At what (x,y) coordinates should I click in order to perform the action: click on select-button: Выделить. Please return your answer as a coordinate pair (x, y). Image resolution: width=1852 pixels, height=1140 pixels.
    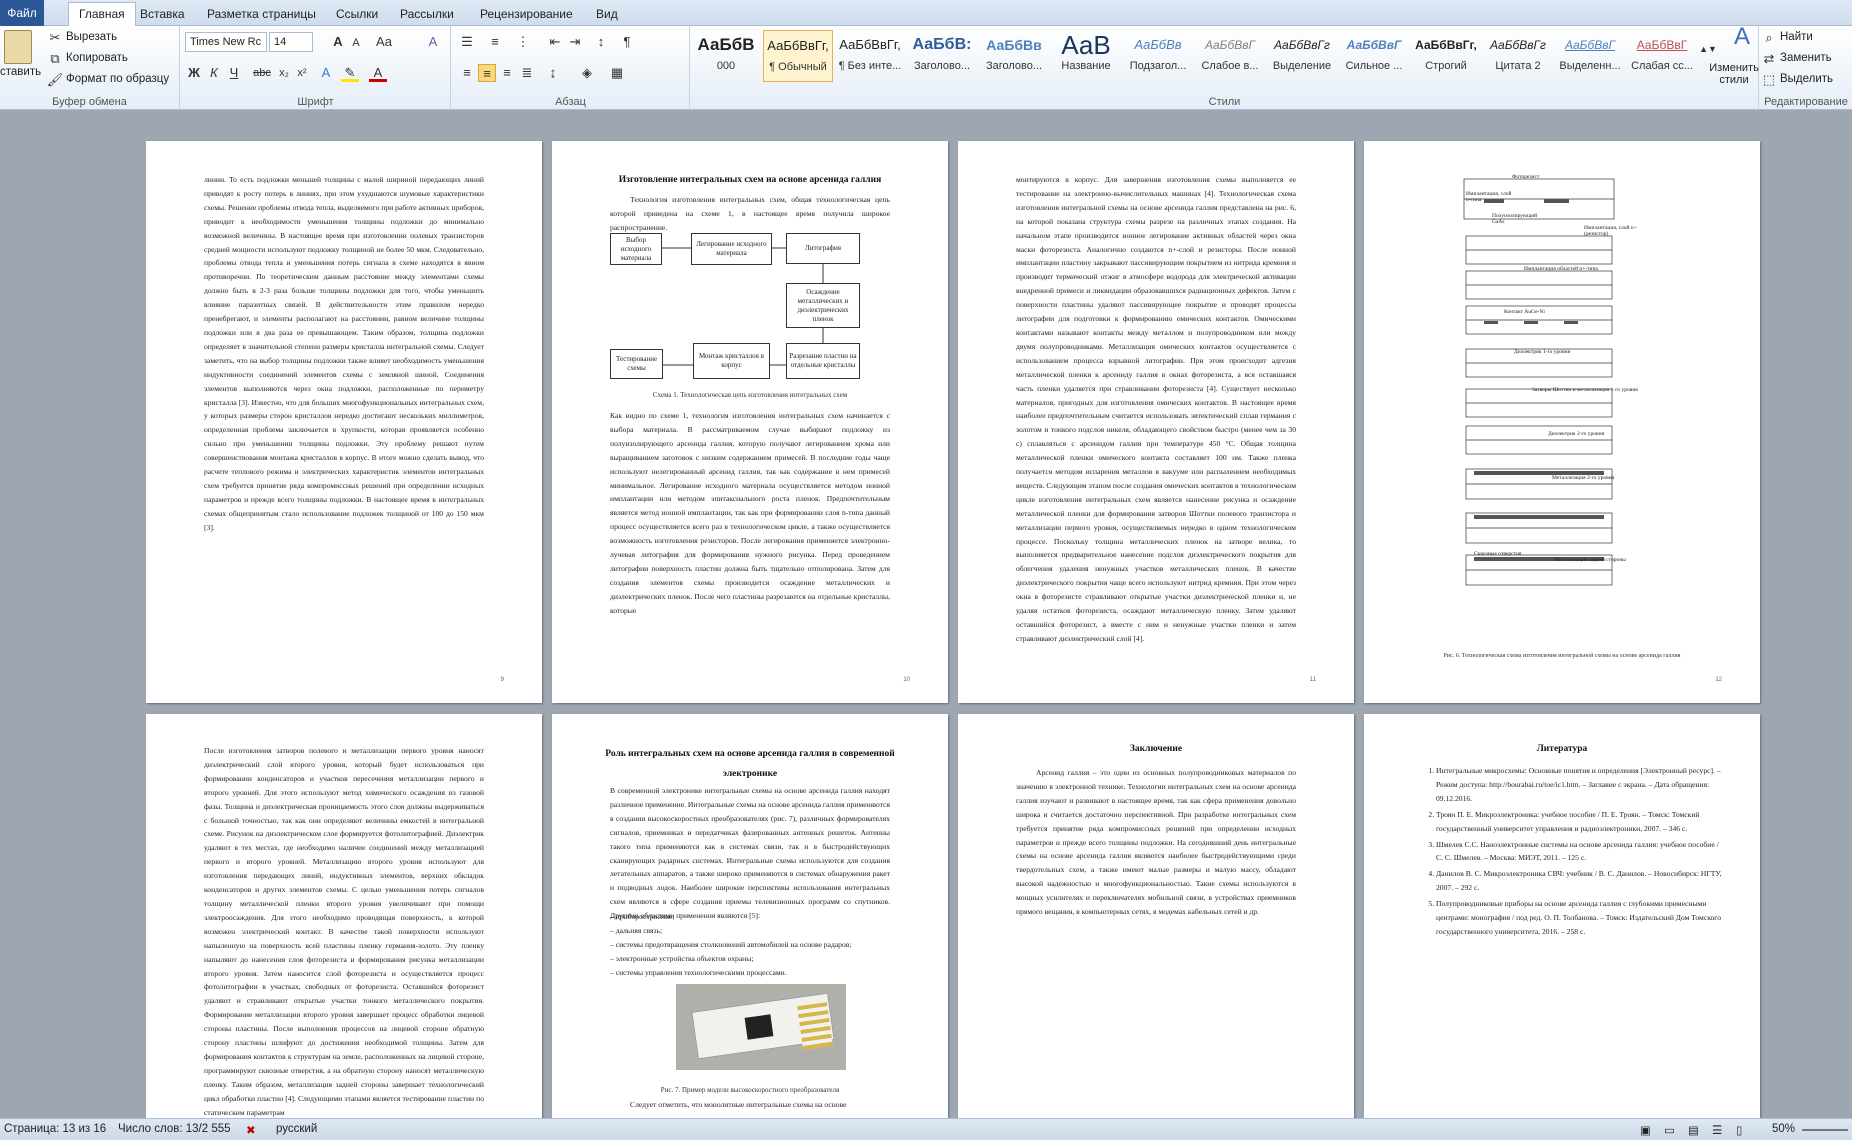
    Looking at the image, I should click on (1806, 79).